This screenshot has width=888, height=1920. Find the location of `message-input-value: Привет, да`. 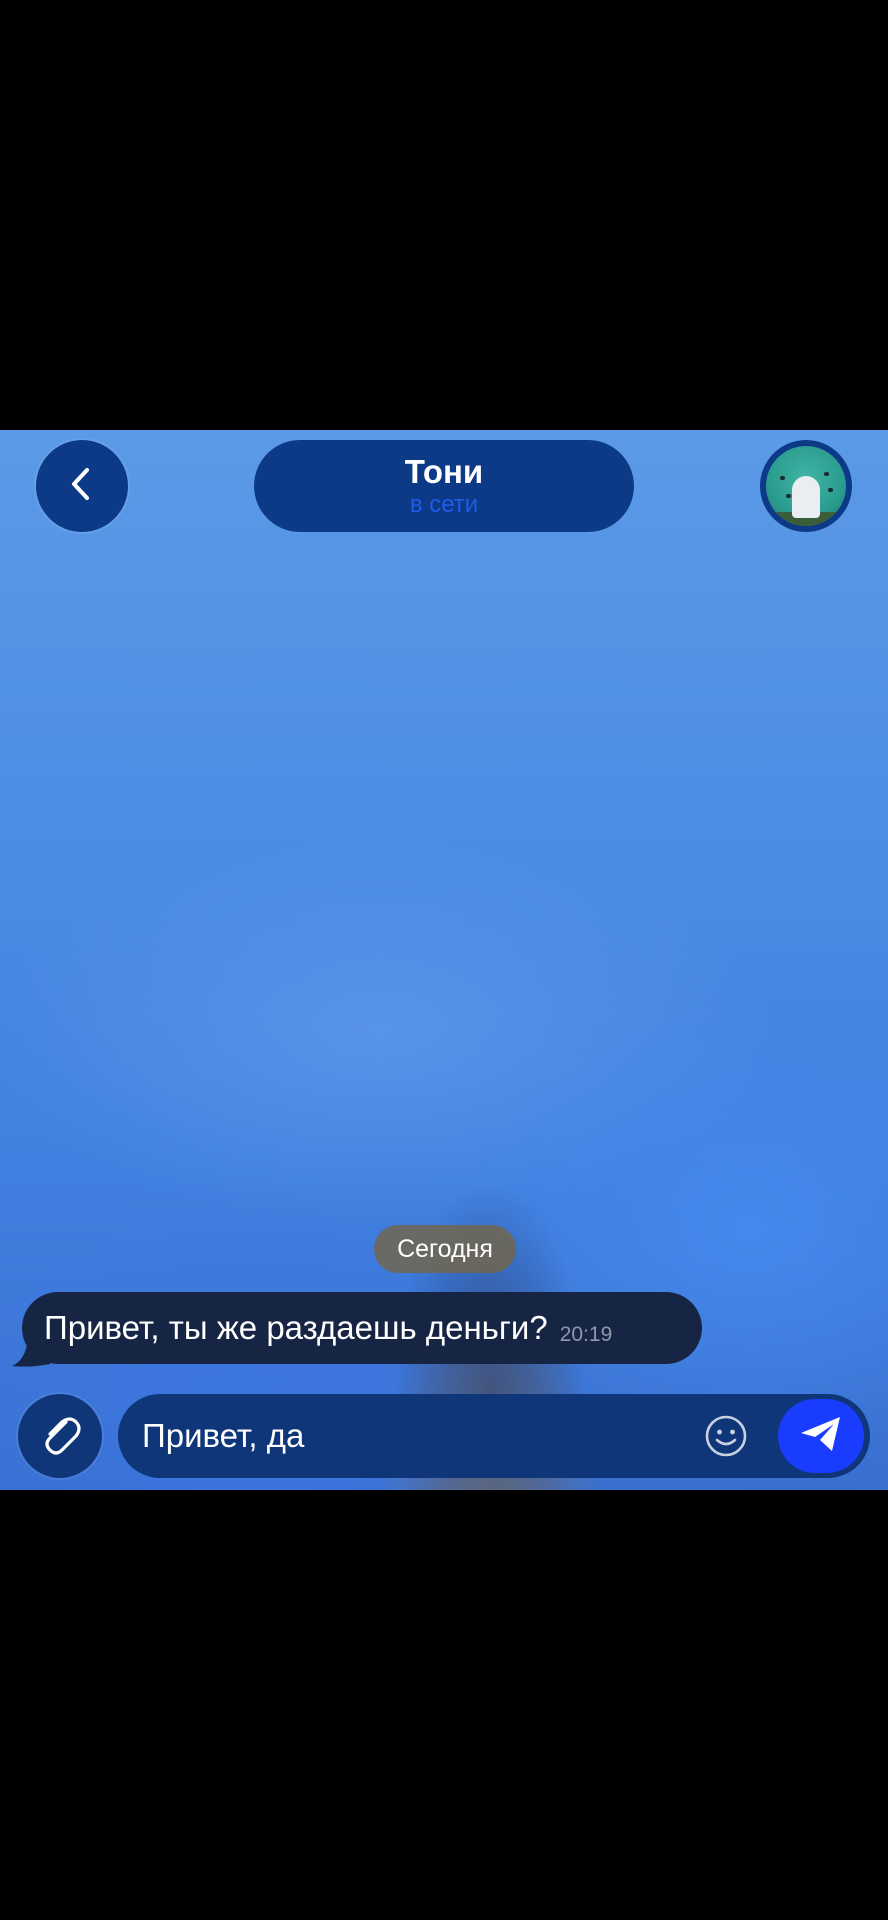

message-input-value: Привет, да is located at coordinates (223, 1436).